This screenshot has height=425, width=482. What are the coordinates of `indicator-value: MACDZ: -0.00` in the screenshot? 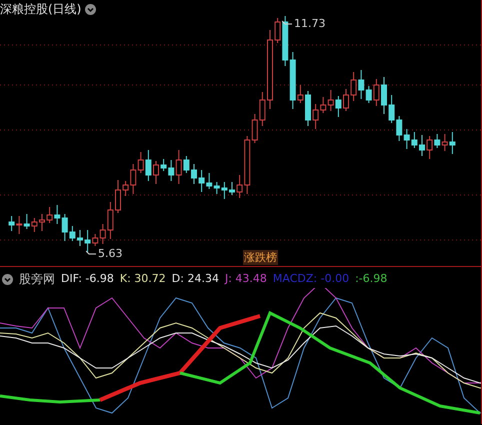 It's located at (311, 278).